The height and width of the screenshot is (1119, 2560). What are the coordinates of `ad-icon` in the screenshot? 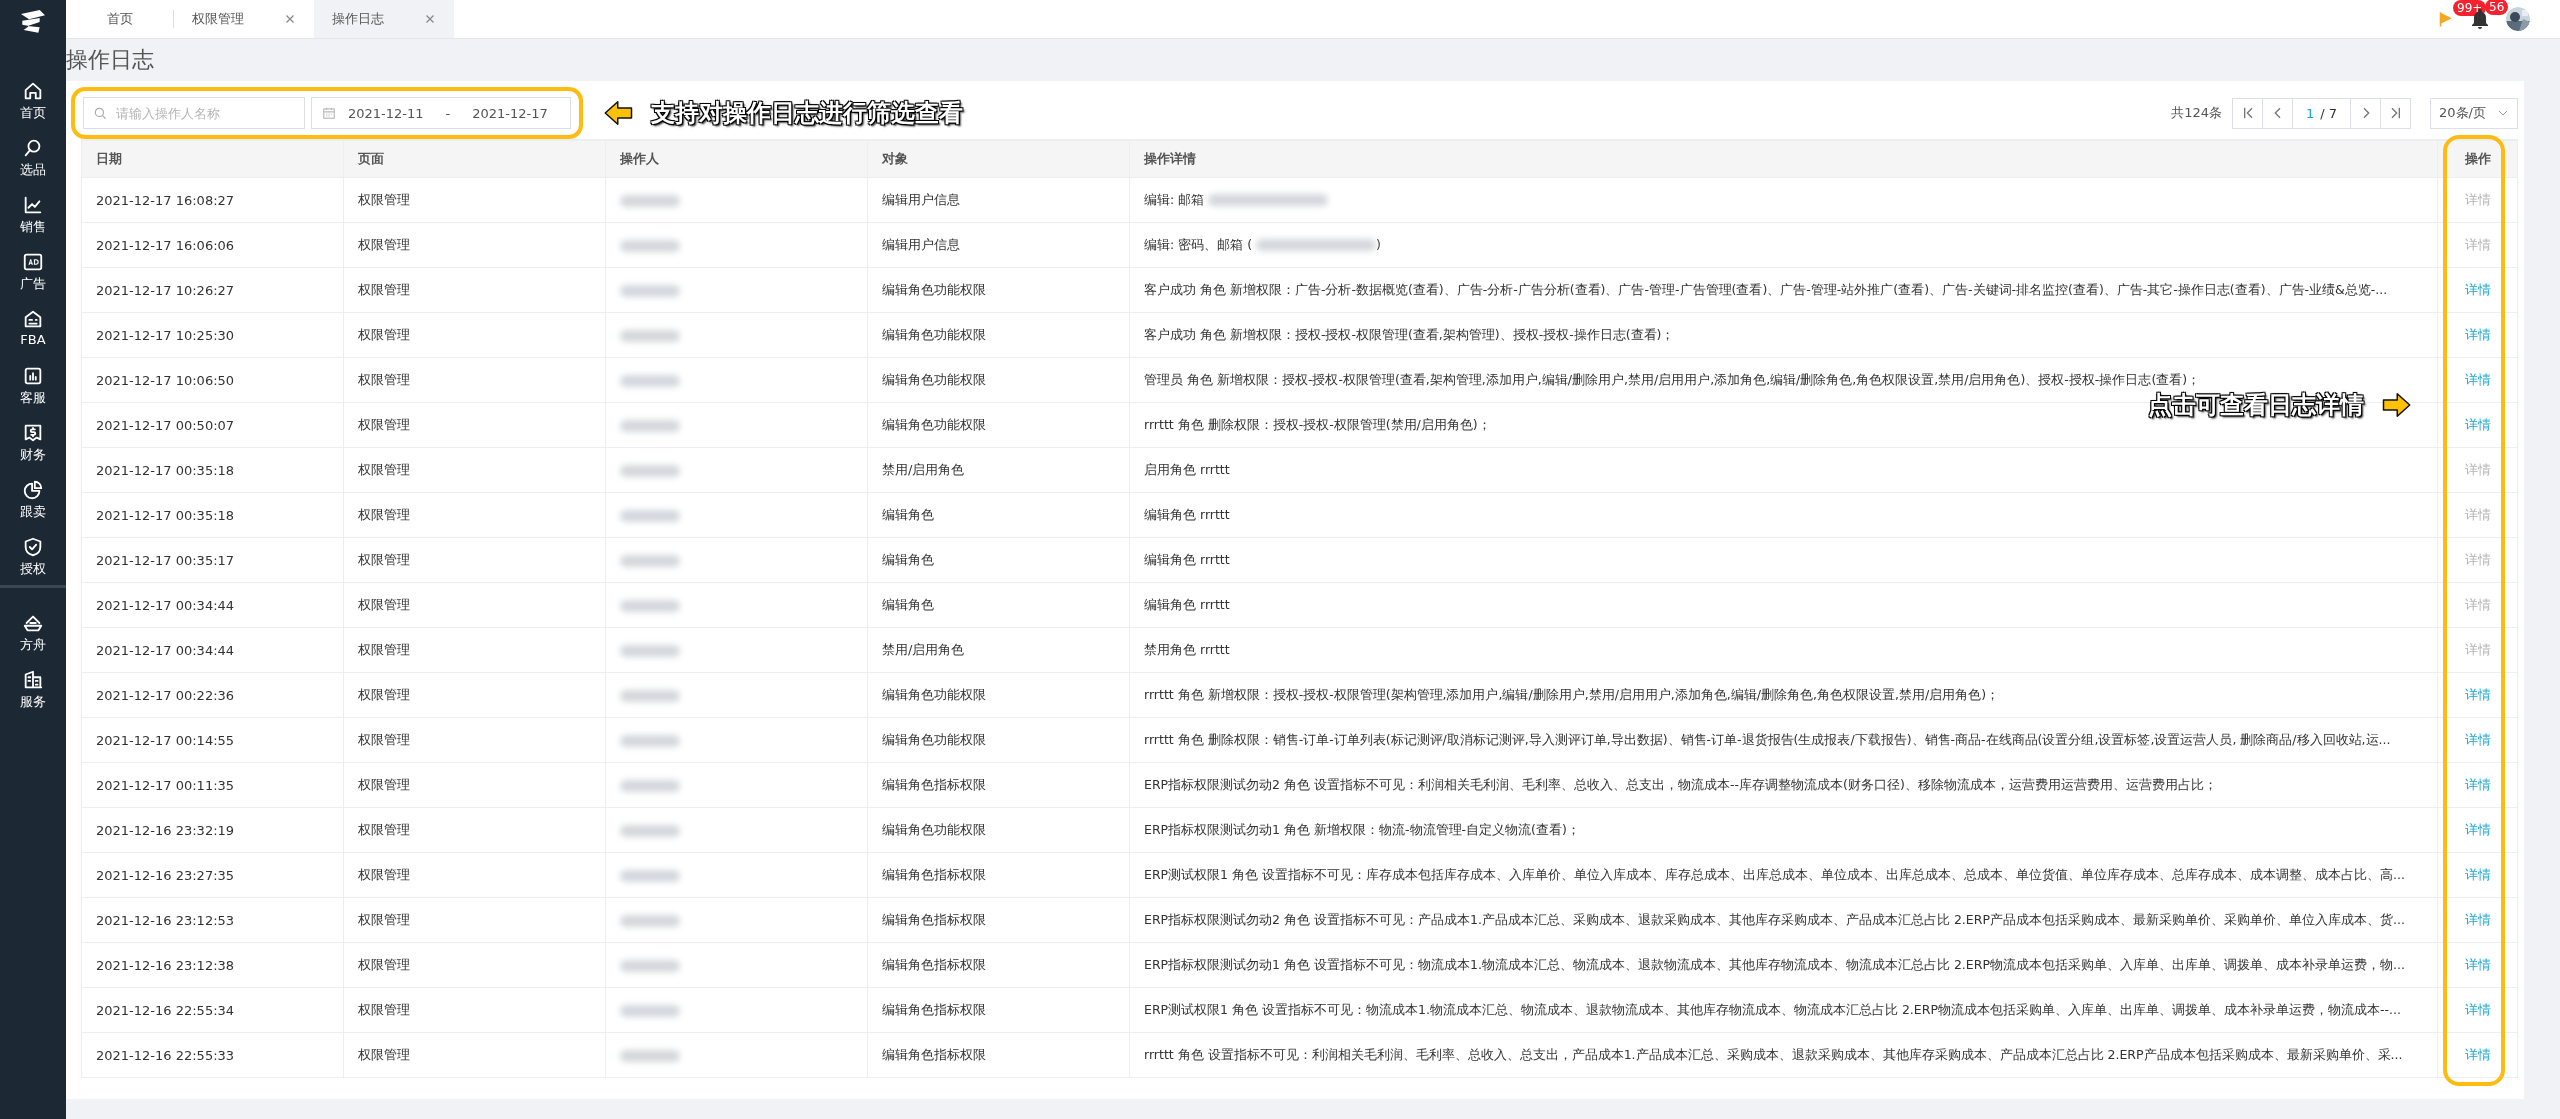 It's located at (33, 262).